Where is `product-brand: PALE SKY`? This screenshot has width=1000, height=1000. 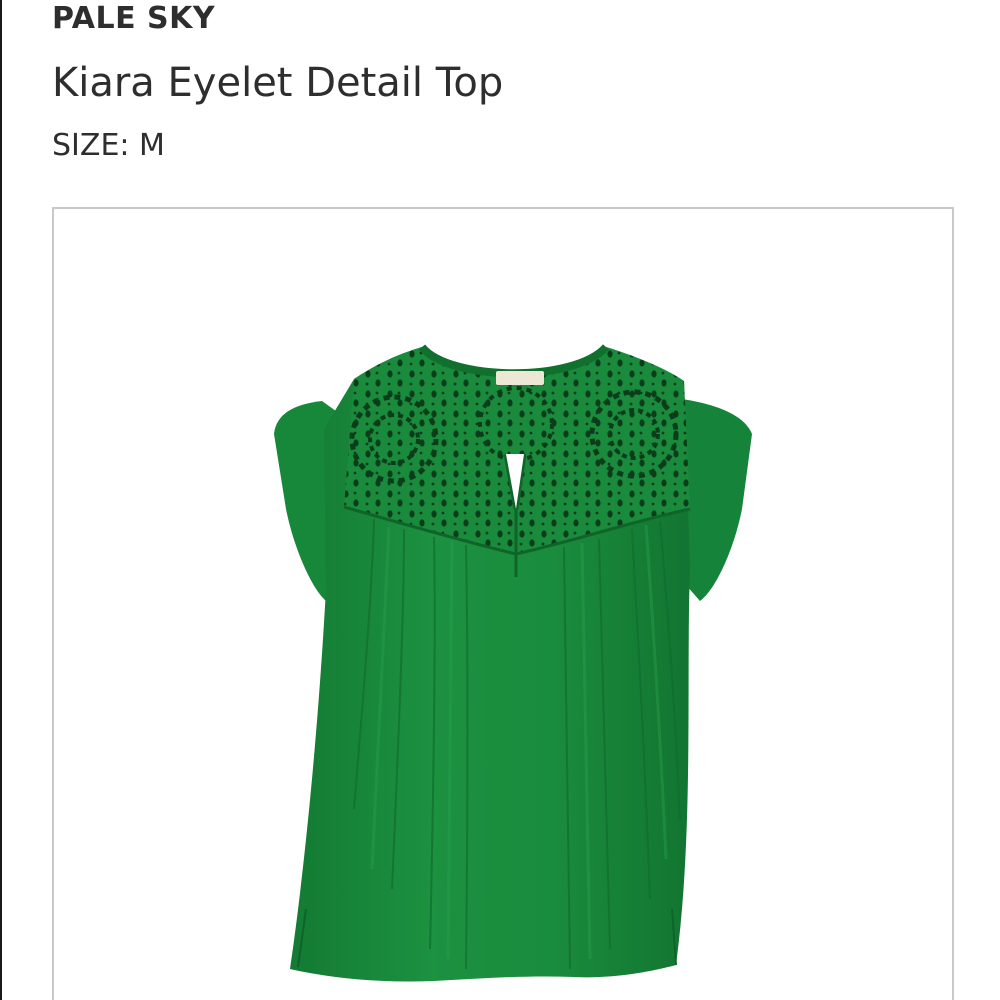 product-brand: PALE SKY is located at coordinates (134, 18).